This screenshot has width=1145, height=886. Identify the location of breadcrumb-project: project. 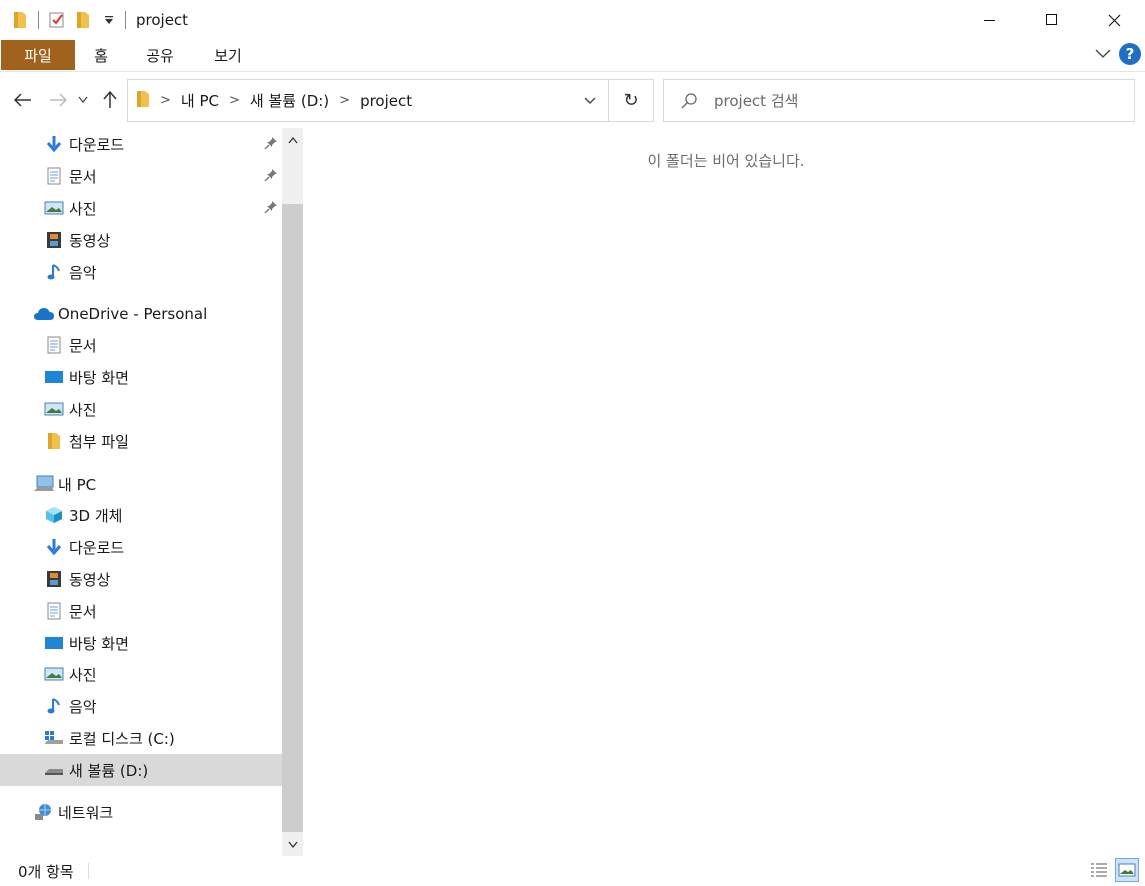
(386, 101).